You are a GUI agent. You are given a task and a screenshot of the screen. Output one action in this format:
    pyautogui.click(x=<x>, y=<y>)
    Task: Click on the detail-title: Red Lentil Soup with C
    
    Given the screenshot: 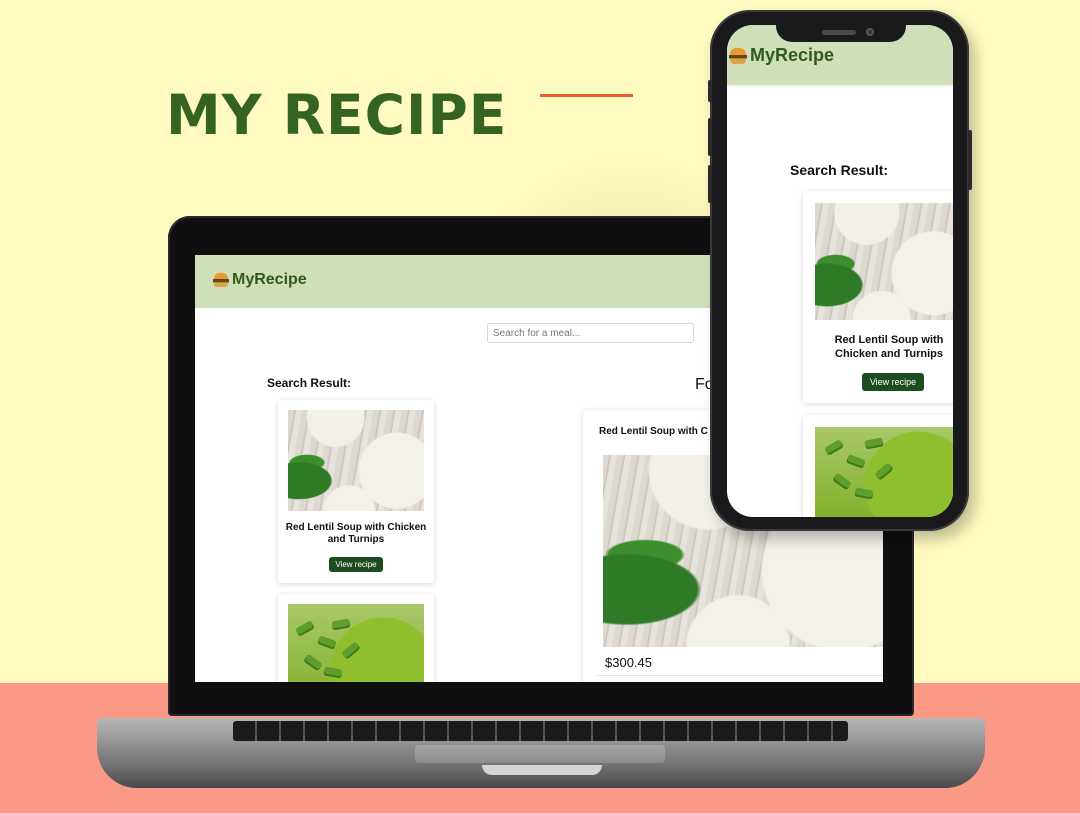 What is the action you would take?
    pyautogui.click(x=653, y=431)
    